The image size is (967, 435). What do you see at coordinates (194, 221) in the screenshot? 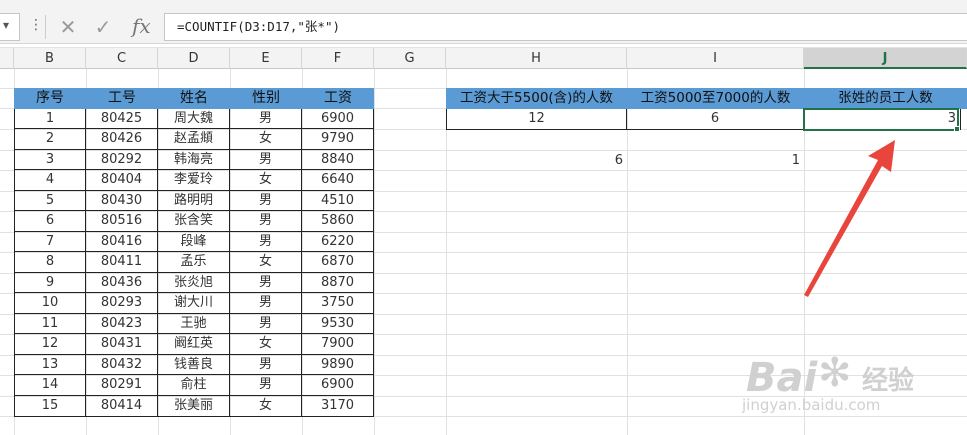
I see `table-cell: 张含笑` at bounding box center [194, 221].